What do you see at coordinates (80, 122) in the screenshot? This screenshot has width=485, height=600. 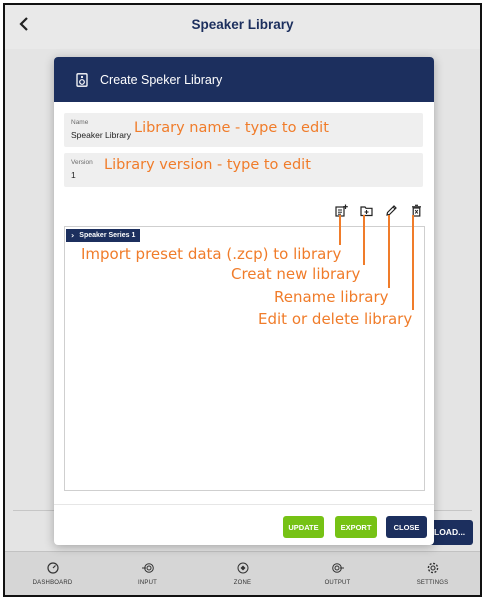 I see `library-name-label: Name` at bounding box center [80, 122].